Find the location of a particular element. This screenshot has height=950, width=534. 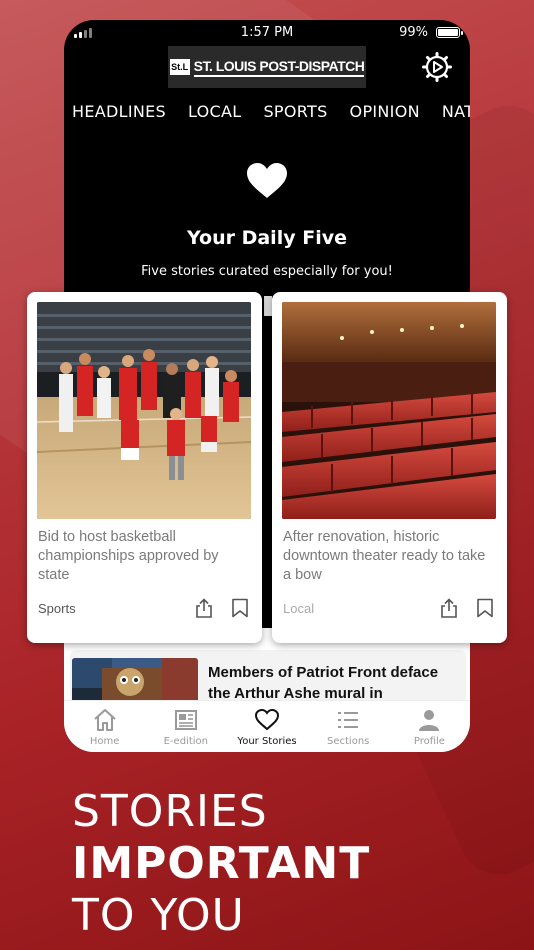

tabbar-profile: Profile is located at coordinates (429, 726).